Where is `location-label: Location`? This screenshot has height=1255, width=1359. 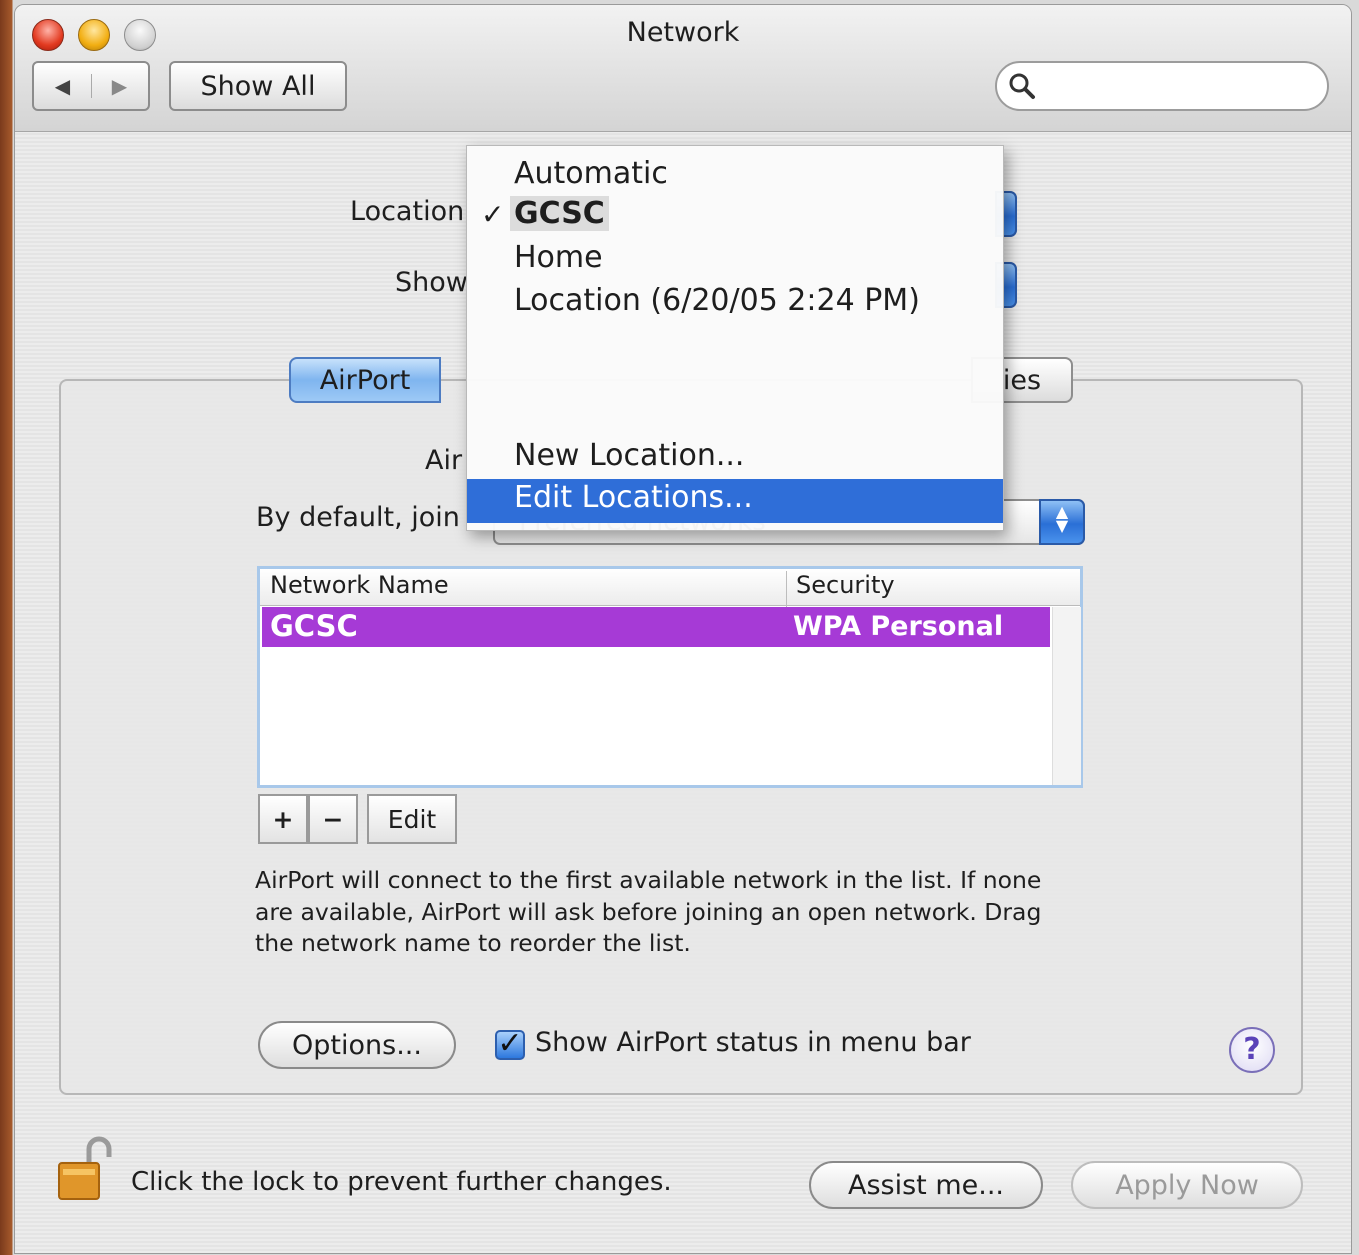 location-label: Location is located at coordinates (407, 211).